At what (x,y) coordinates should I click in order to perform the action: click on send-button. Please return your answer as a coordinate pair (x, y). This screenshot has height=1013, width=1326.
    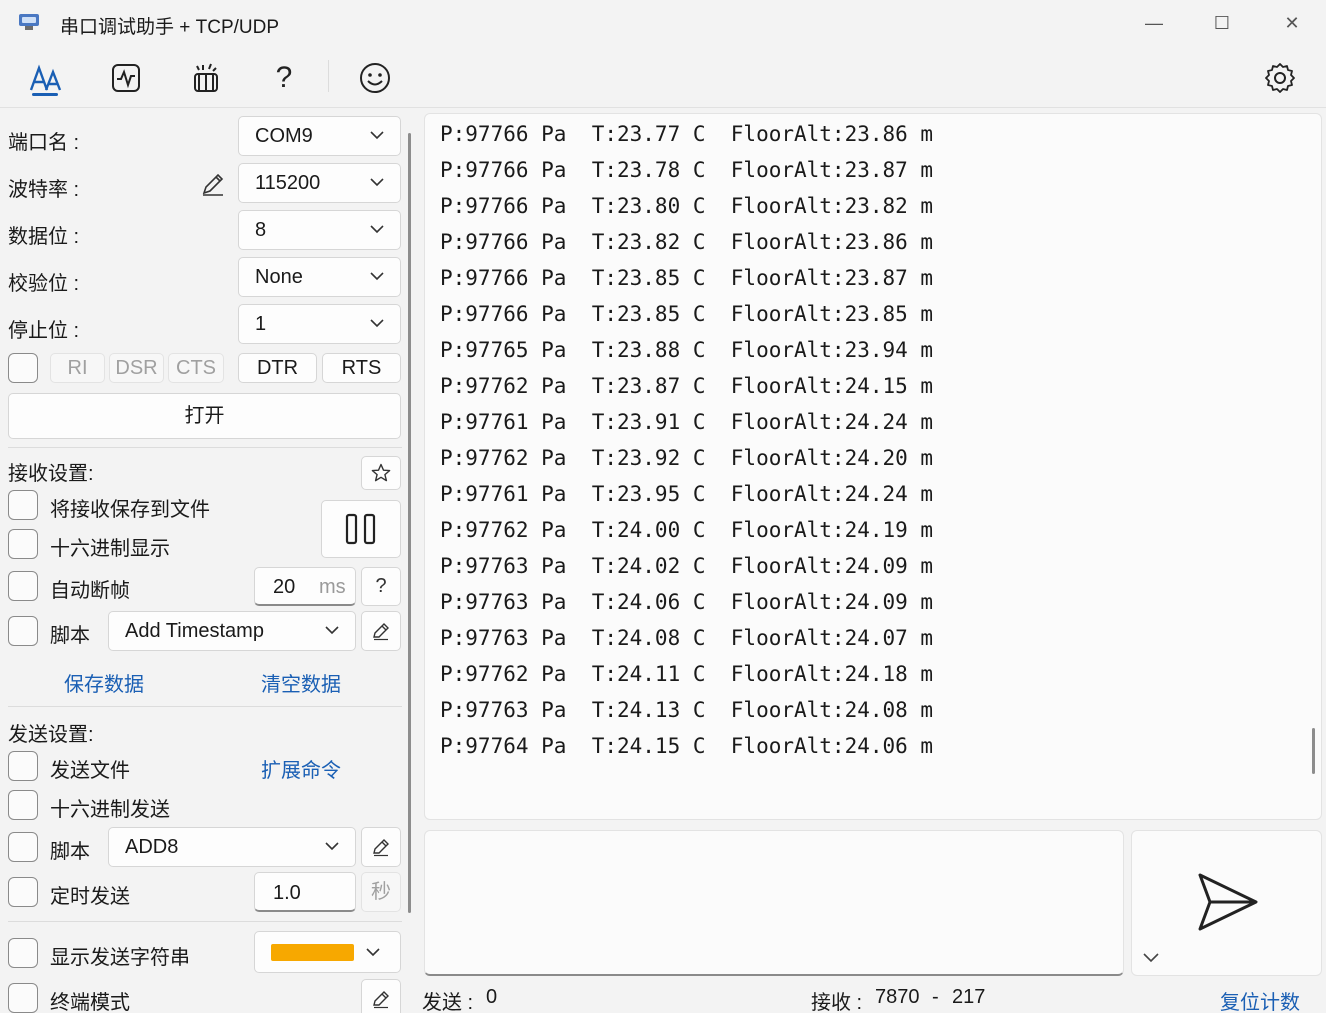
    Looking at the image, I should click on (1226, 903).